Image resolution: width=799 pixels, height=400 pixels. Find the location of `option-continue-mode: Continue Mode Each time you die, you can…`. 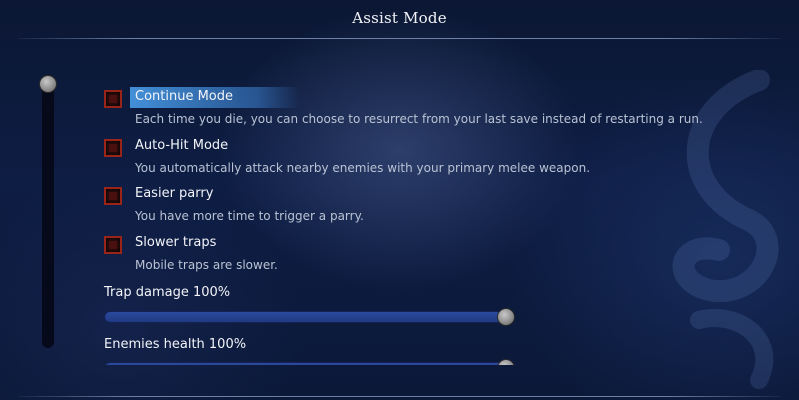

option-continue-mode: Continue Mode Each time you die, you can… is located at coordinates (404, 109).